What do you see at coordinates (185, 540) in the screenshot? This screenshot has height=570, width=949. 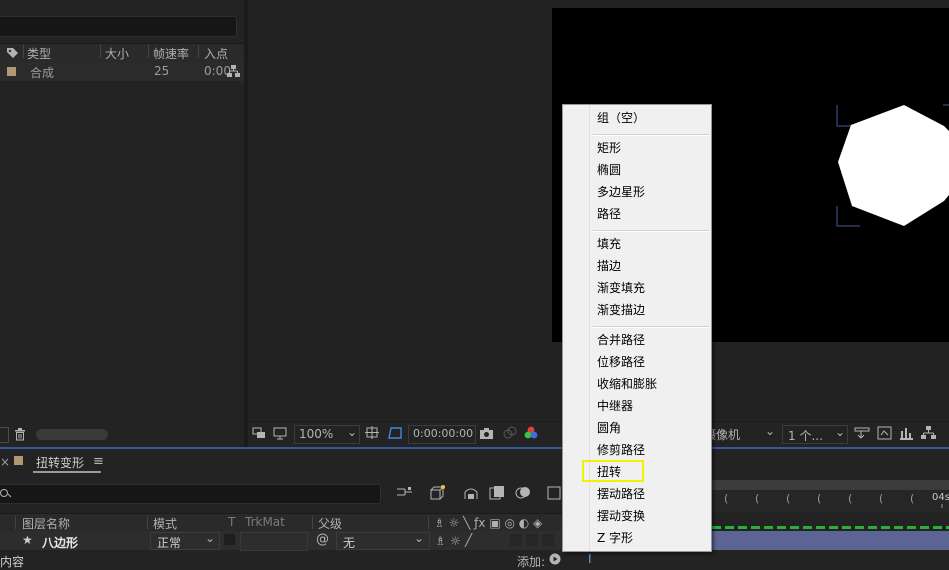 I see `blend-mode-dropdown: 正常 ⌄` at bounding box center [185, 540].